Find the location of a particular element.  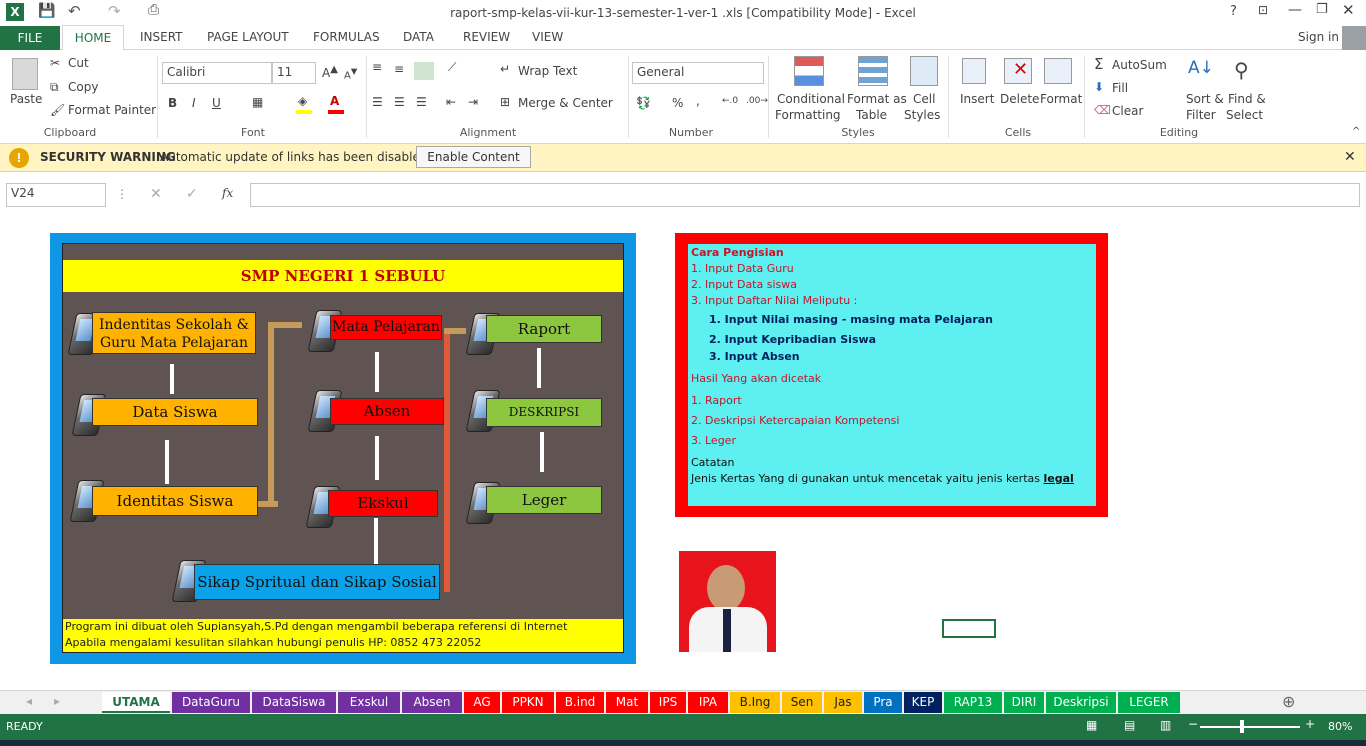

wrap-text-button: Wrap Text is located at coordinates (547, 71).